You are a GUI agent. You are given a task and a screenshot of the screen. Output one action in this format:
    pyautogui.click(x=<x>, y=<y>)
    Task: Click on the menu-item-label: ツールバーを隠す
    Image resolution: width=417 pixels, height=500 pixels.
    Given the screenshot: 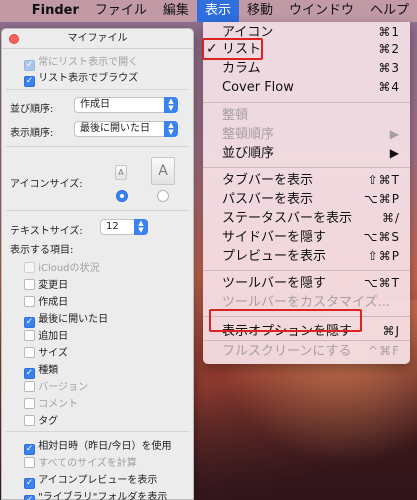 What is the action you would take?
    pyautogui.click(x=274, y=283)
    